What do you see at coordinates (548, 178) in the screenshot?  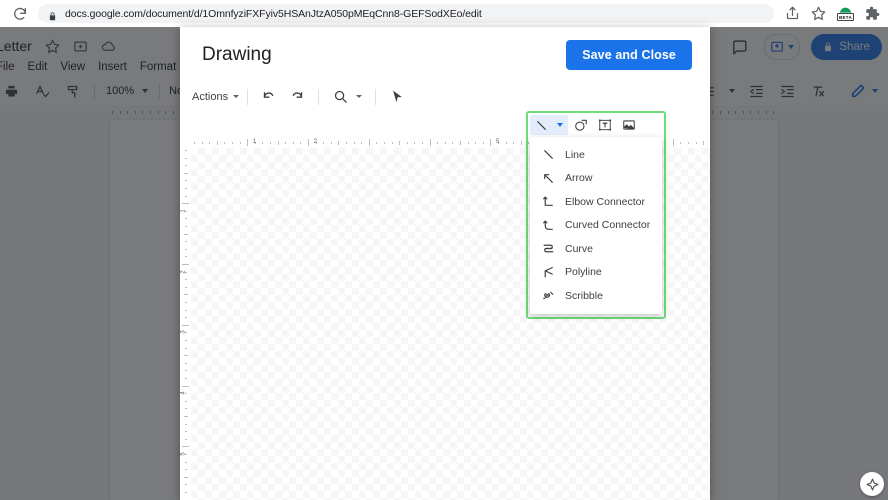 I see `arrow-icon` at bounding box center [548, 178].